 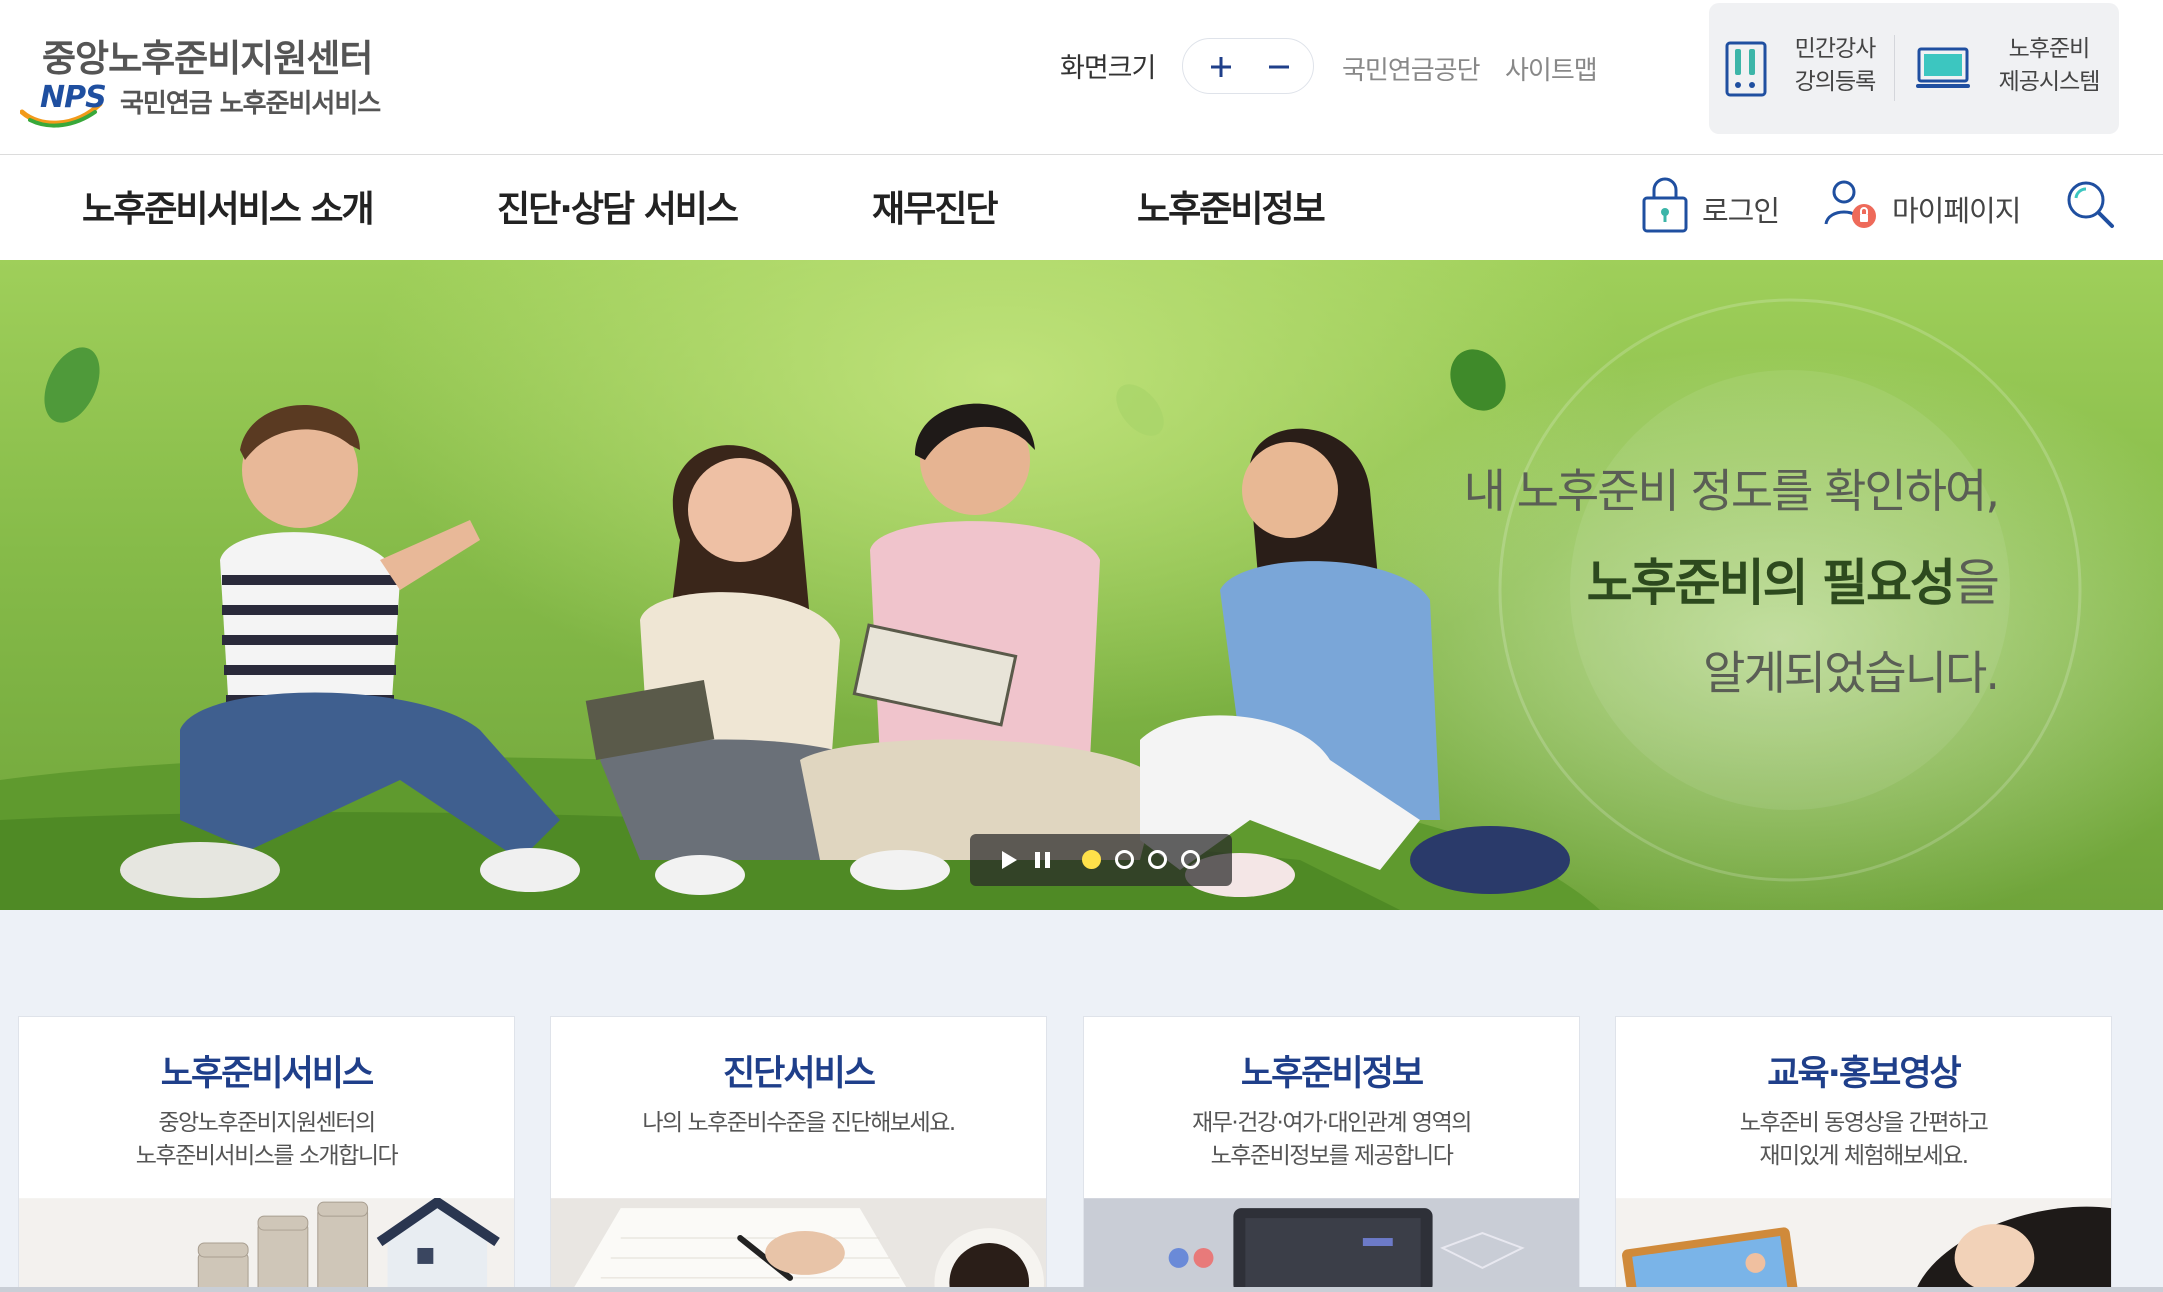 I want to click on hero-line-2: 노후준비의 필요성을, so click(x=1732, y=579).